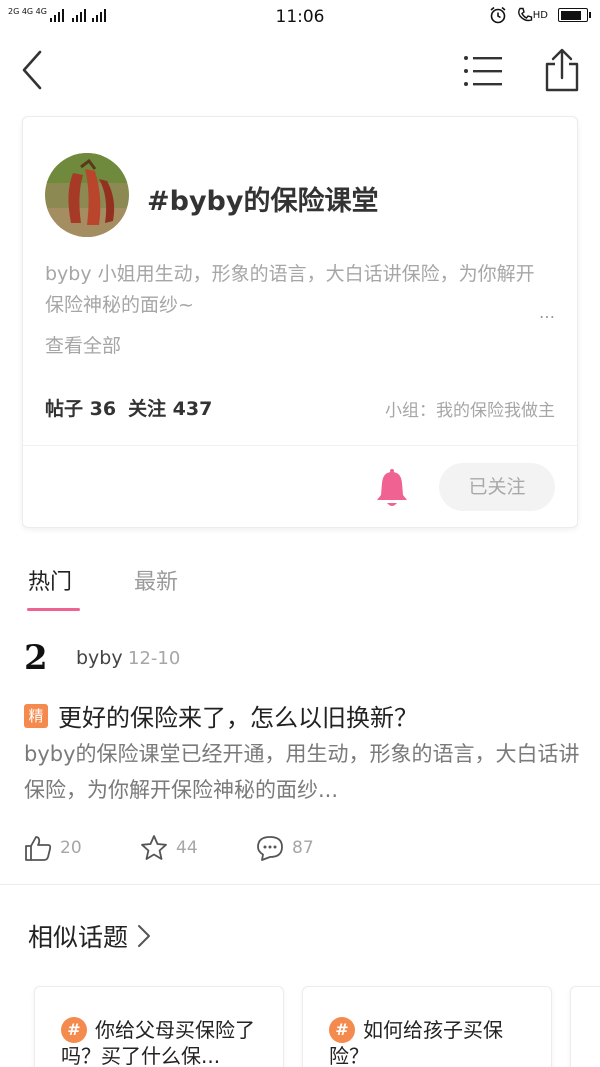 The width and height of the screenshot is (600, 1067). Describe the element at coordinates (300, 445) in the screenshot. I see `card-divider` at that location.